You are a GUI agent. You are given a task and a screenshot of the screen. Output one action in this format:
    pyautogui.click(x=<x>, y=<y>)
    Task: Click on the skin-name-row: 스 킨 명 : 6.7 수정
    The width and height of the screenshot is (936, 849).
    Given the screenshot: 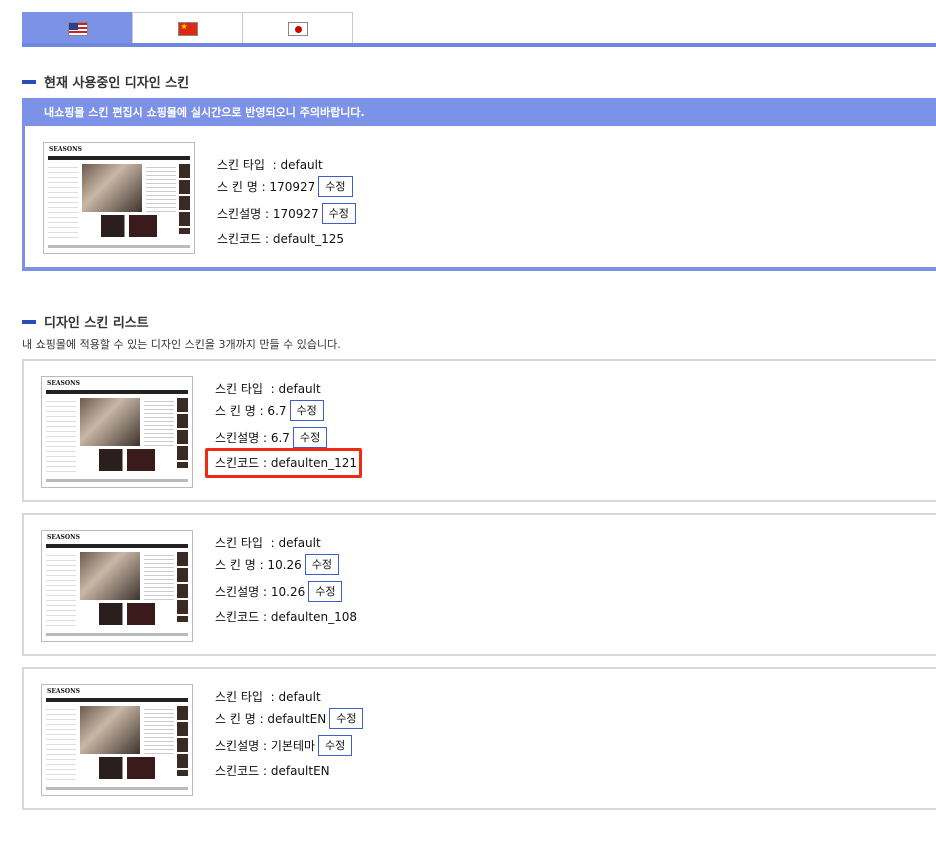 What is the action you would take?
    pyautogui.click(x=269, y=410)
    